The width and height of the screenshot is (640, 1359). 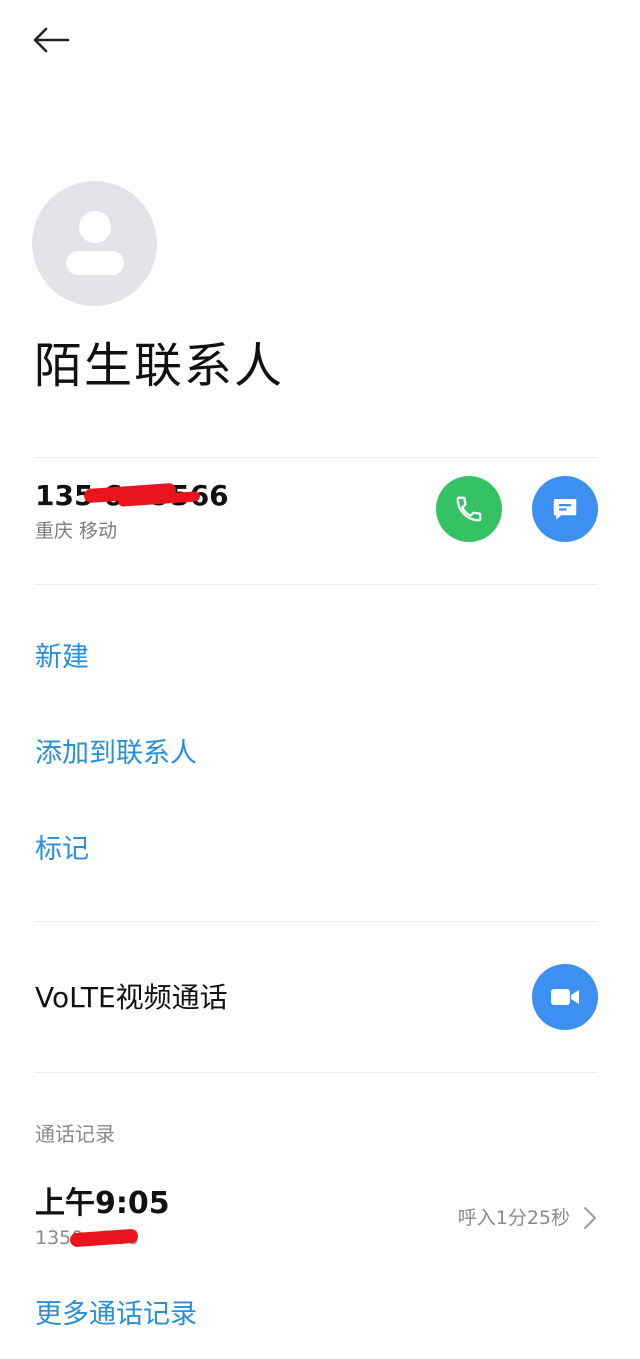 I want to click on phone-icon, so click(x=469, y=509).